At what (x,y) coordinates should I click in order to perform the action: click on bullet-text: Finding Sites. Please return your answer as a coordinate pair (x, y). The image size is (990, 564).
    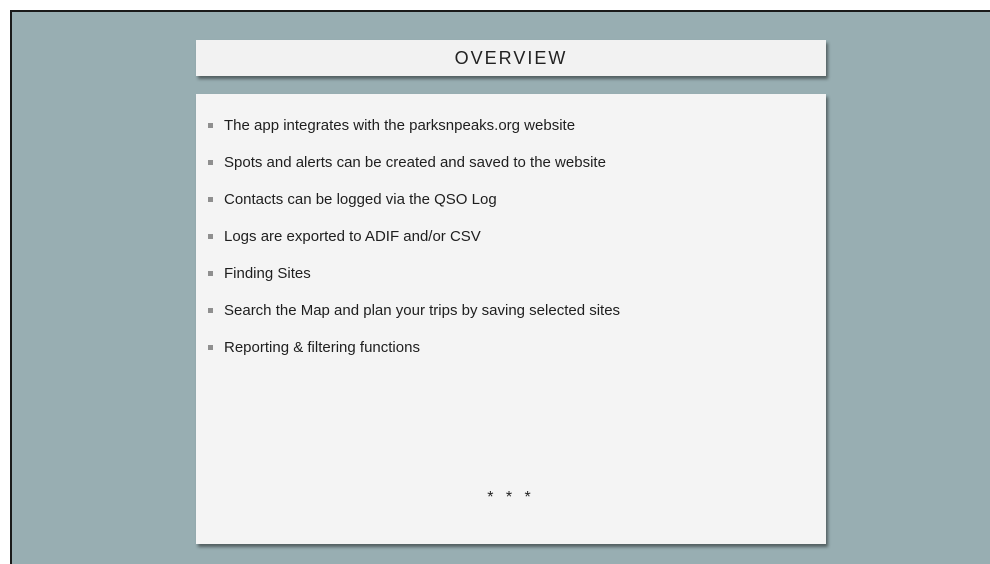
    Looking at the image, I should click on (267, 273).